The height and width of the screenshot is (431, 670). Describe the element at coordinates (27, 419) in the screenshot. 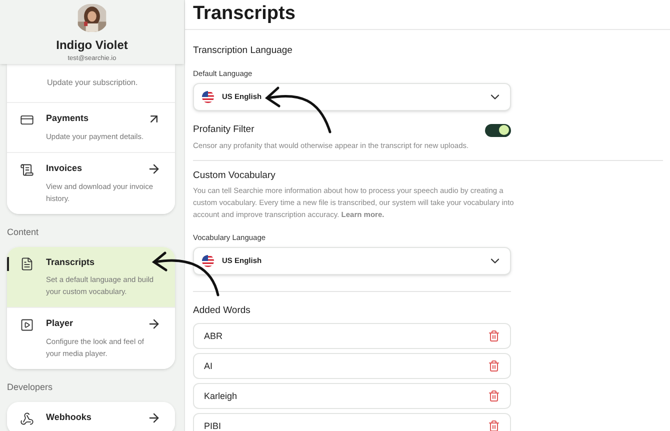

I see `webhook-icon` at that location.